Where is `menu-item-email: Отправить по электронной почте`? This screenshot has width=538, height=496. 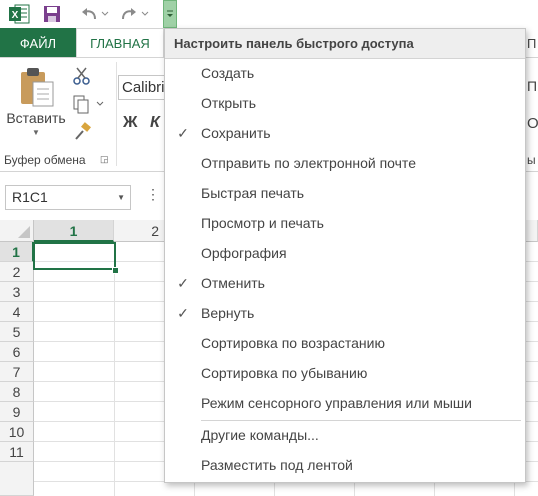 menu-item-email: Отправить по электронной почте is located at coordinates (345, 163).